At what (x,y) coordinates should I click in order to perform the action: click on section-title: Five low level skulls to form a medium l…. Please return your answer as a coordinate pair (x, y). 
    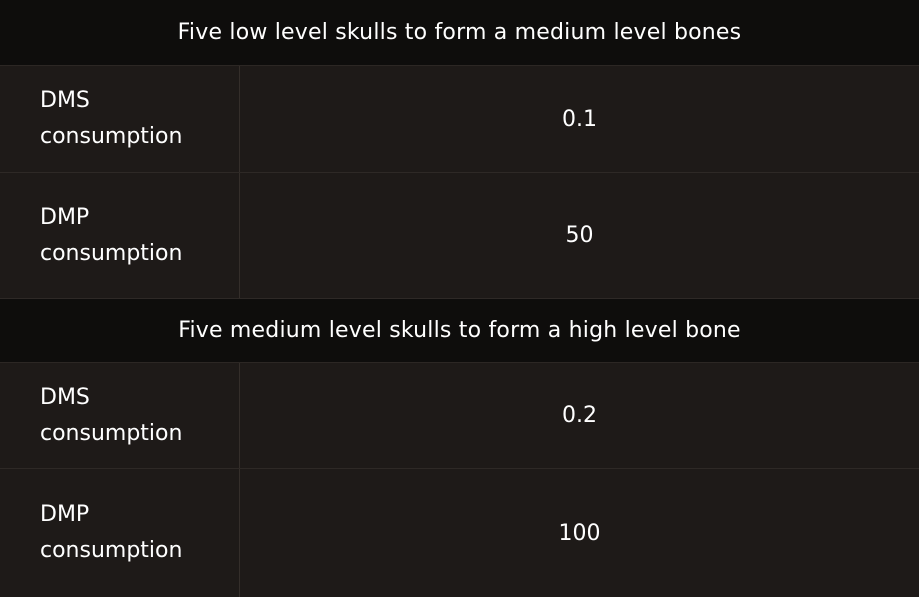
    Looking at the image, I should click on (459, 32).